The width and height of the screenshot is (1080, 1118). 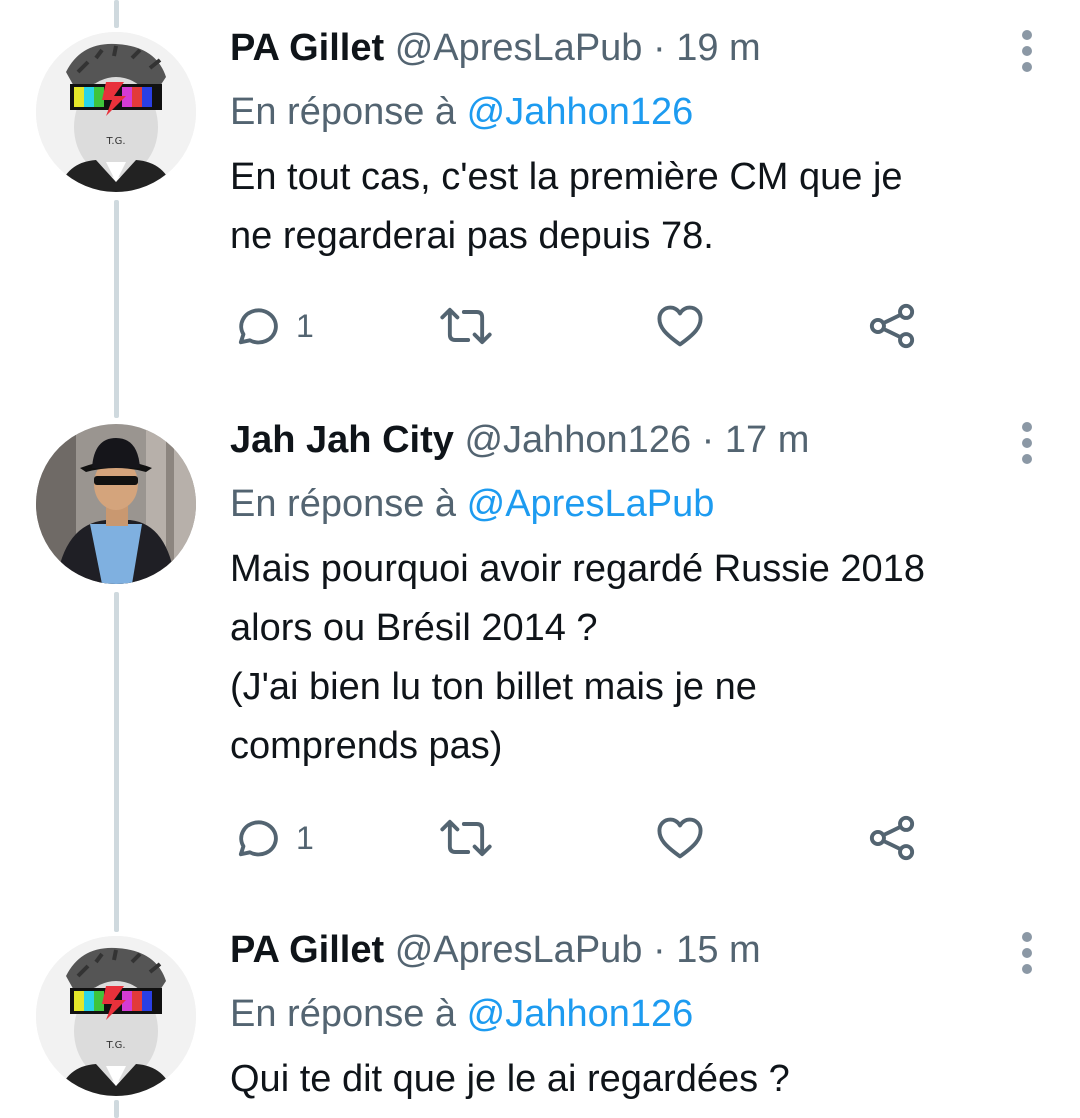 I want to click on tweet-header: PA Gillet @ApresLaPub · 15 m, so click(x=635, y=950).